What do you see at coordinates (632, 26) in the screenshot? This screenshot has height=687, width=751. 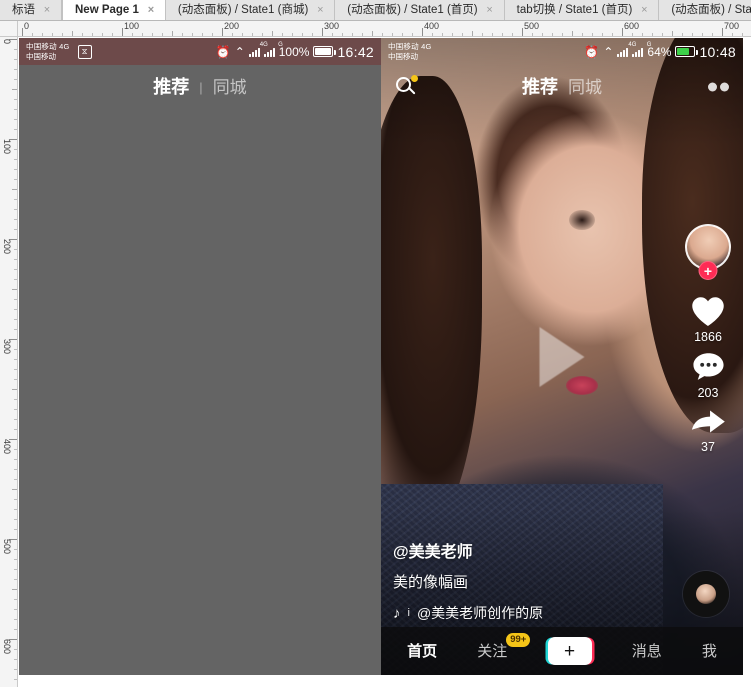 I see `ruler-label: 600` at bounding box center [632, 26].